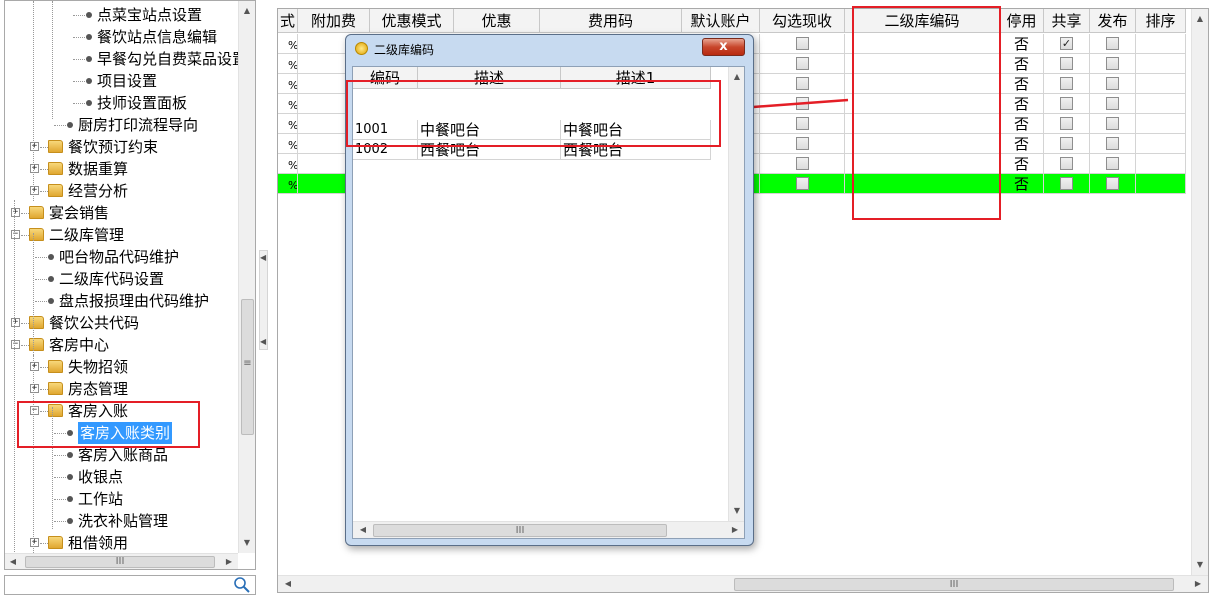 The image size is (1217, 598). Describe the element at coordinates (120, 543) in the screenshot. I see `tree-item: + 租借领用` at that location.